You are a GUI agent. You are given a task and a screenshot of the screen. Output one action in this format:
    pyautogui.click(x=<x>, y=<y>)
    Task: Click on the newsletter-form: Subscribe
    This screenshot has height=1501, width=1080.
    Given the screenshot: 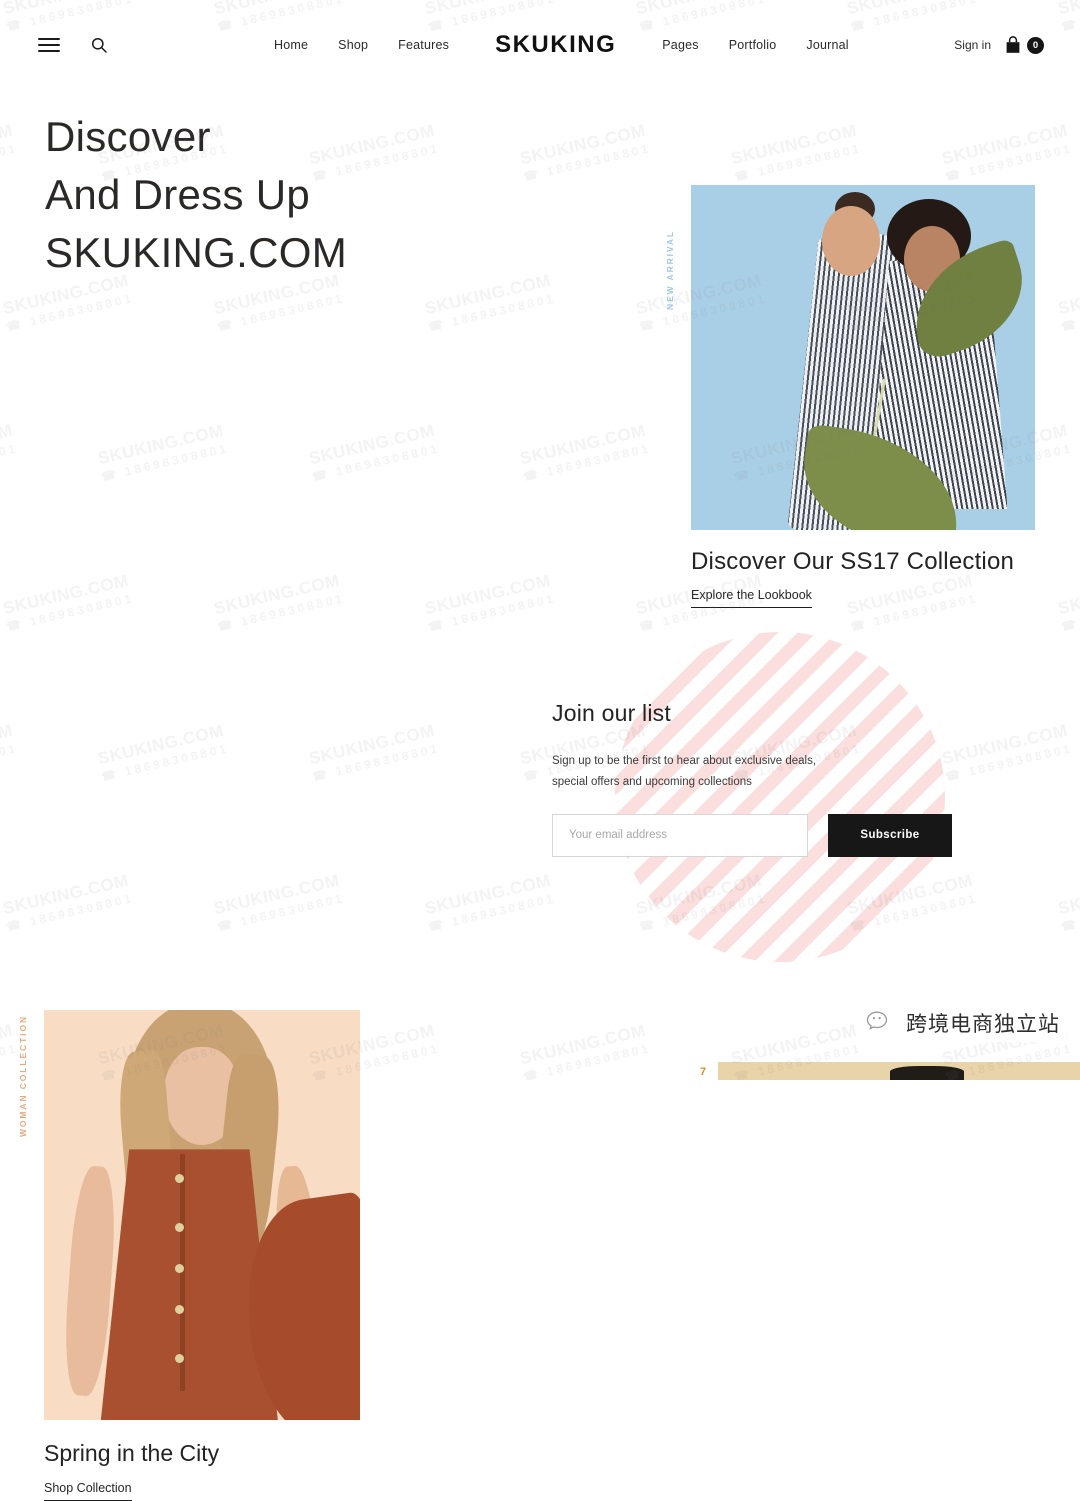 What is the action you would take?
    pyautogui.click(x=762, y=835)
    